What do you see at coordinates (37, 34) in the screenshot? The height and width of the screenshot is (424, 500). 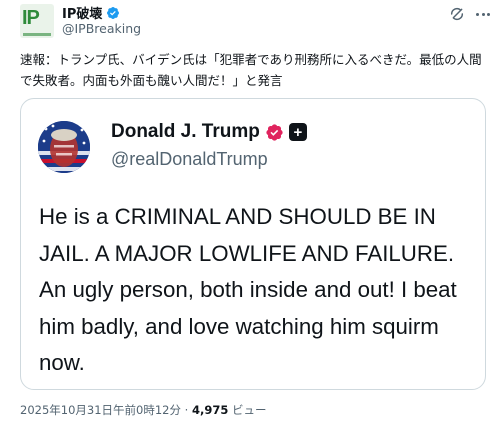 I see `avatar-logo-bar` at bounding box center [37, 34].